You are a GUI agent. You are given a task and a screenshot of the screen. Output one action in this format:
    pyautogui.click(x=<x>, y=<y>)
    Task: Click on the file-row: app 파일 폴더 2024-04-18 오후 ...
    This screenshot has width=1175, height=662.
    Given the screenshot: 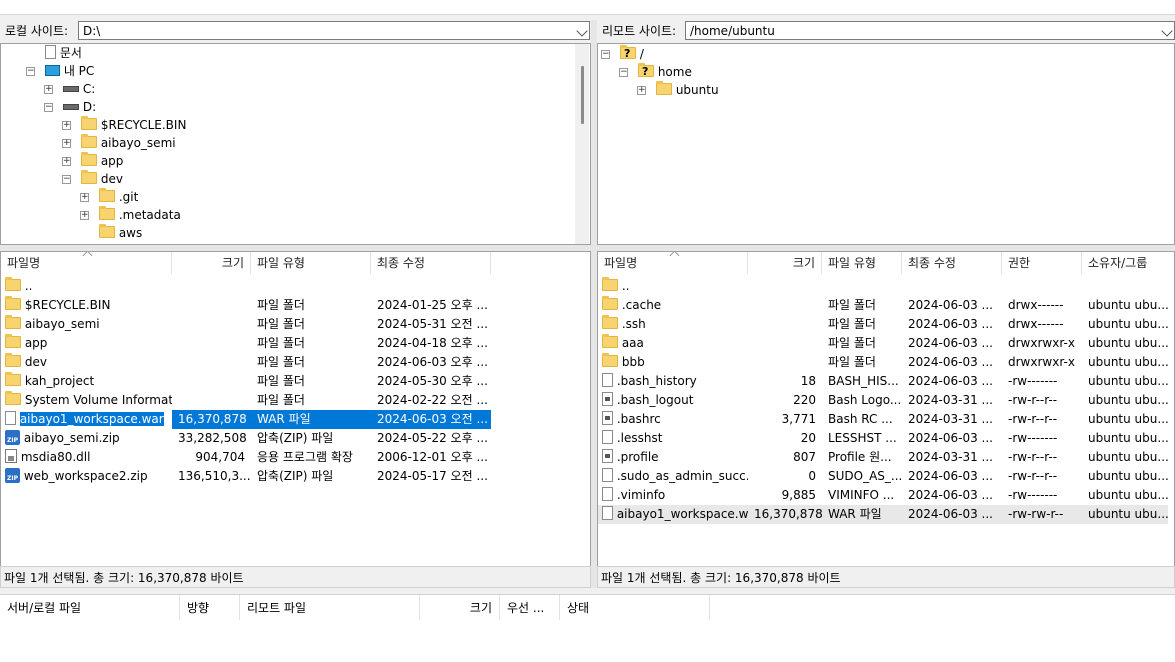 What is the action you would take?
    pyautogui.click(x=246, y=343)
    